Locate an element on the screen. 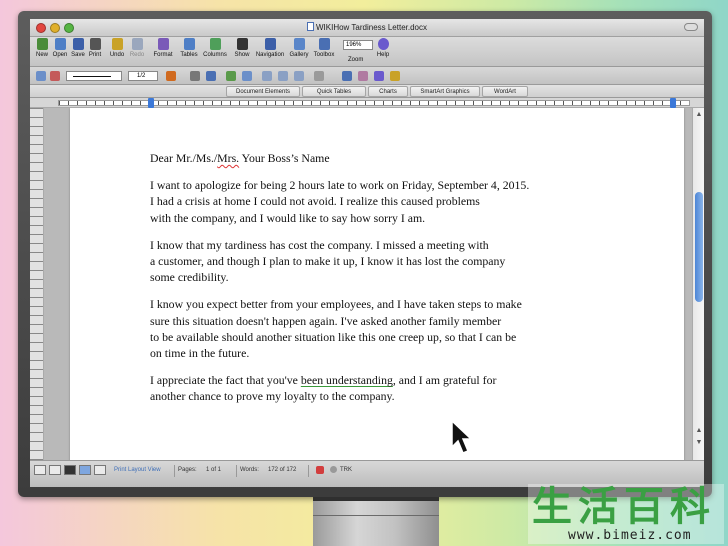  group-icon is located at coordinates (347, 76).